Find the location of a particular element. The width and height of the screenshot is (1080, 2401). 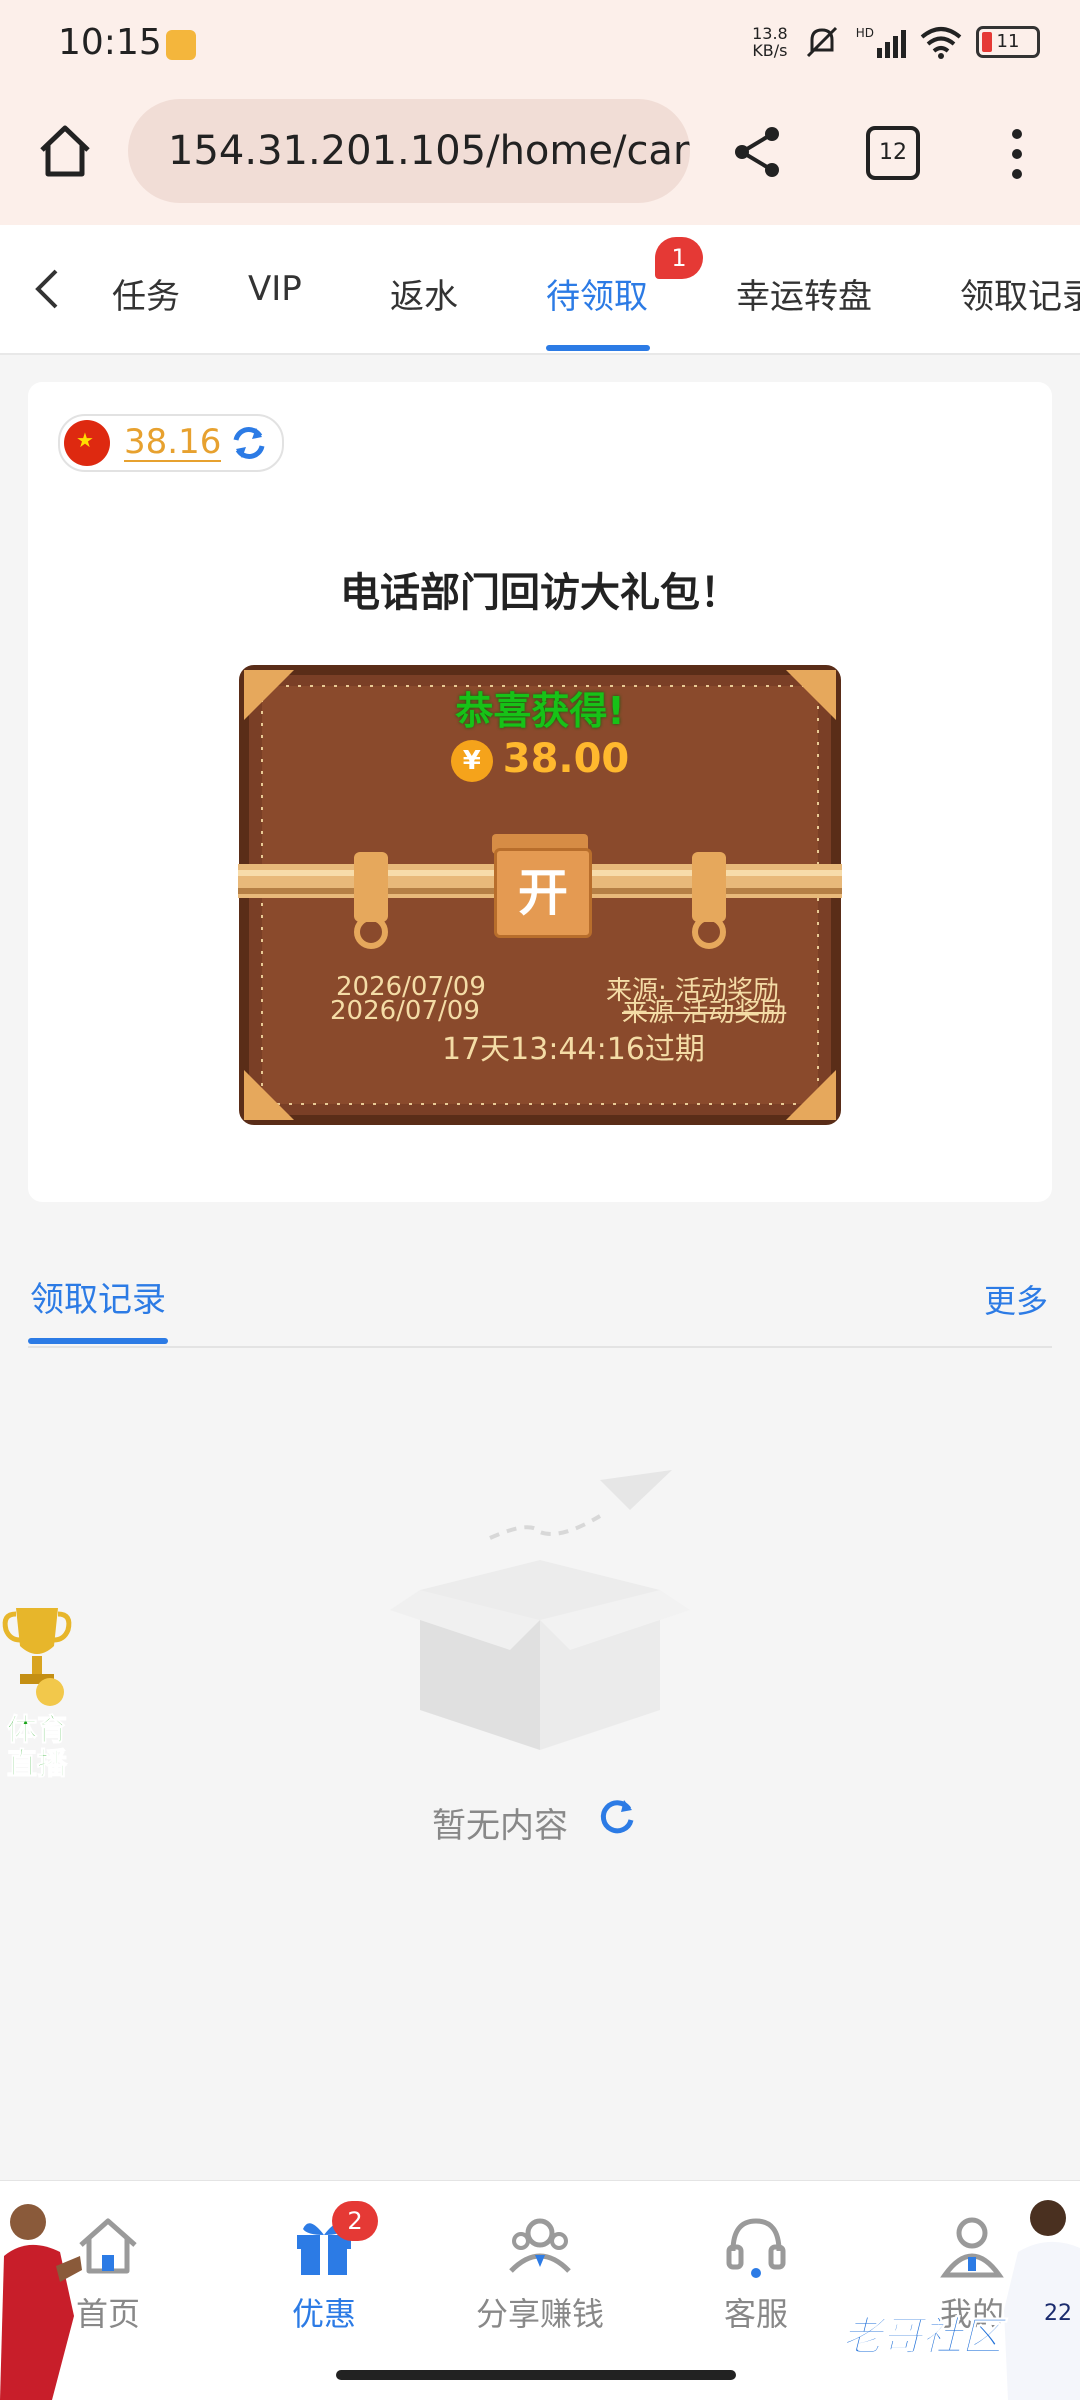

tab-pending: 待领取 is located at coordinates (597, 293).